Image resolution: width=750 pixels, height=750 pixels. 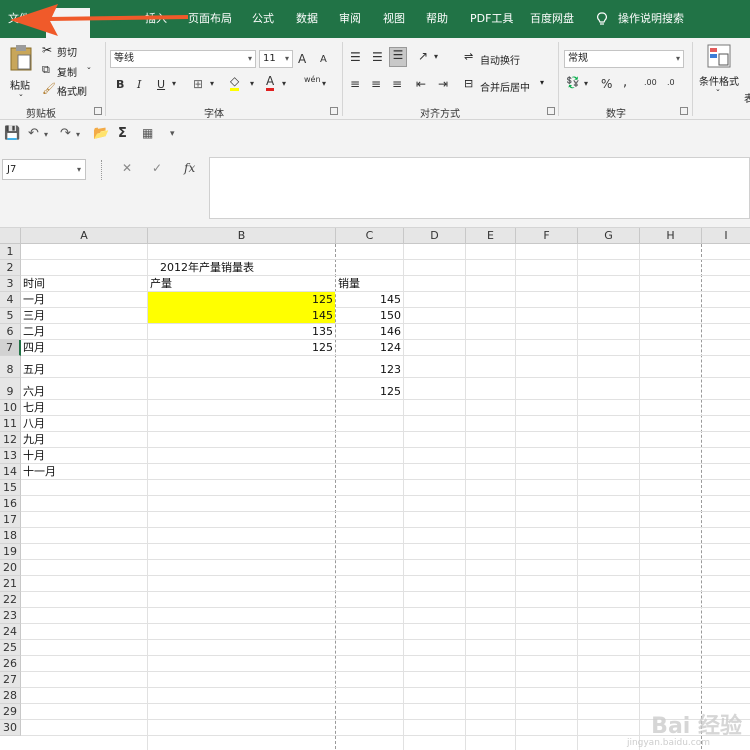 What do you see at coordinates (10, 300) in the screenshot?
I see `row-header-4: 4` at bounding box center [10, 300].